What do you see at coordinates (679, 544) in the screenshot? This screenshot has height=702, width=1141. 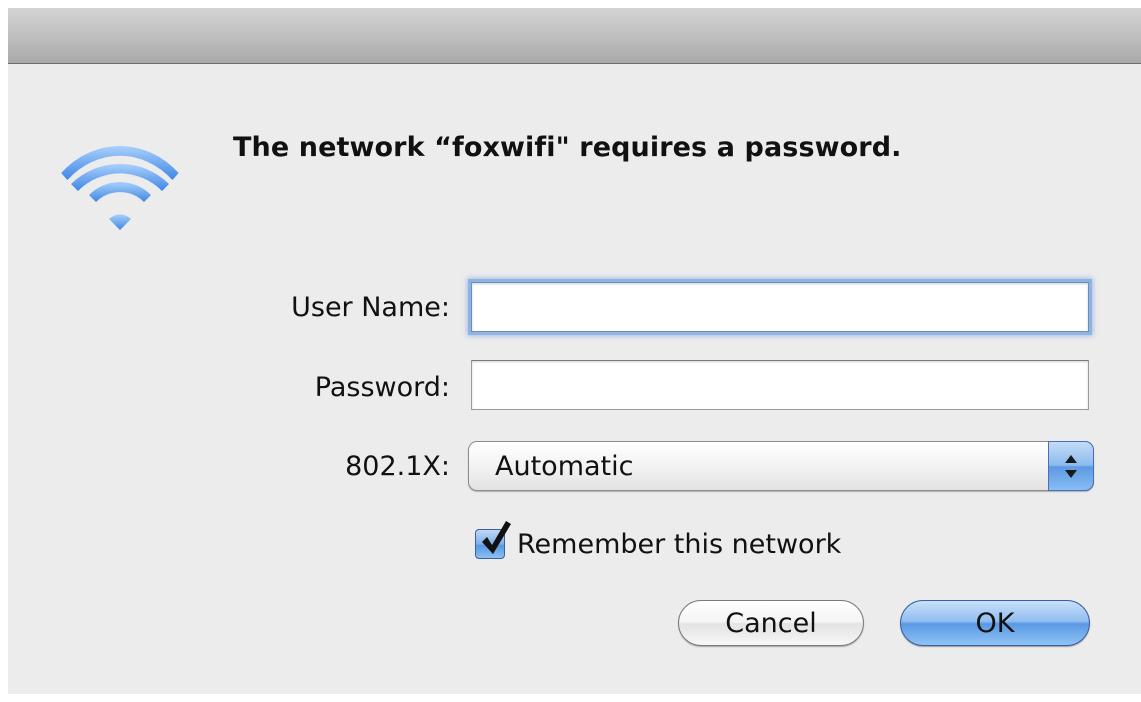 I see `remember-network-label: Remember this network` at bounding box center [679, 544].